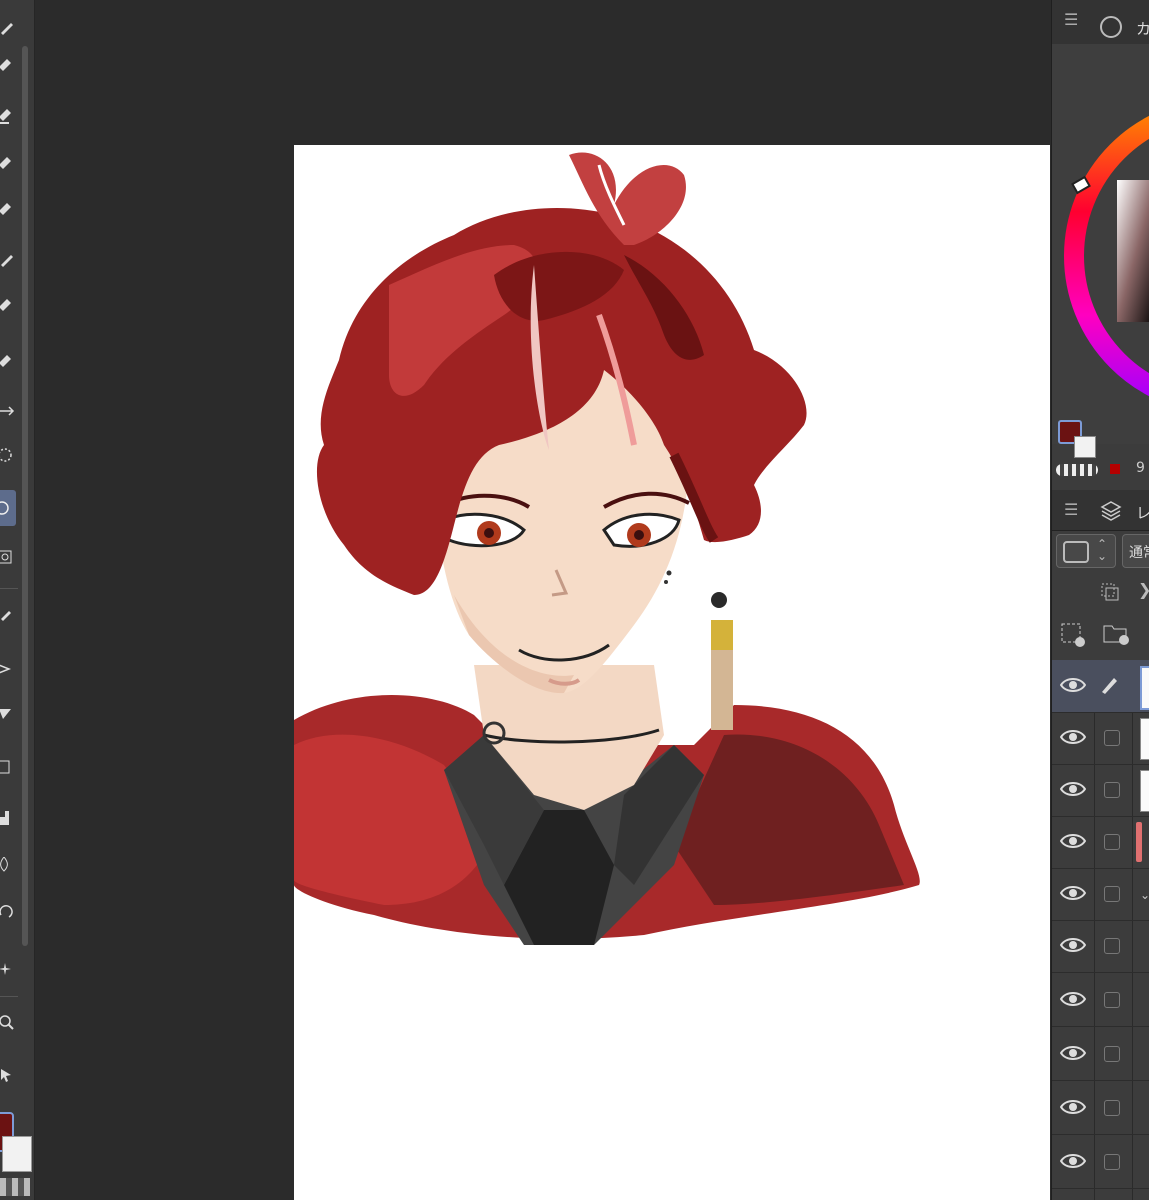 The height and width of the screenshot is (1200, 1149). I want to click on sub-color-chip, so click(1085, 447).